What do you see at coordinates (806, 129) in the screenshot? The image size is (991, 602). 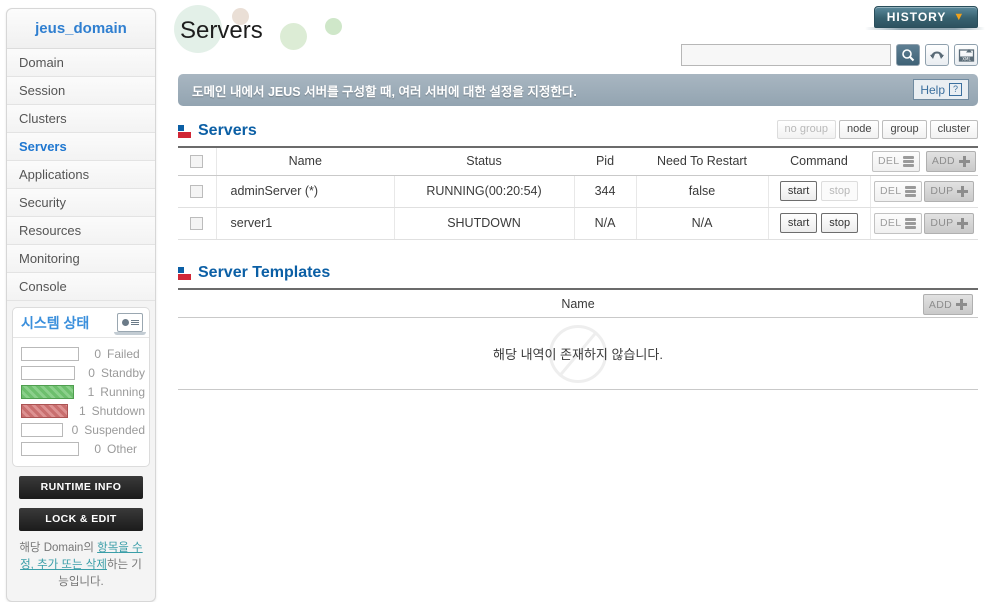 I see `group-filter-no-group: no group` at bounding box center [806, 129].